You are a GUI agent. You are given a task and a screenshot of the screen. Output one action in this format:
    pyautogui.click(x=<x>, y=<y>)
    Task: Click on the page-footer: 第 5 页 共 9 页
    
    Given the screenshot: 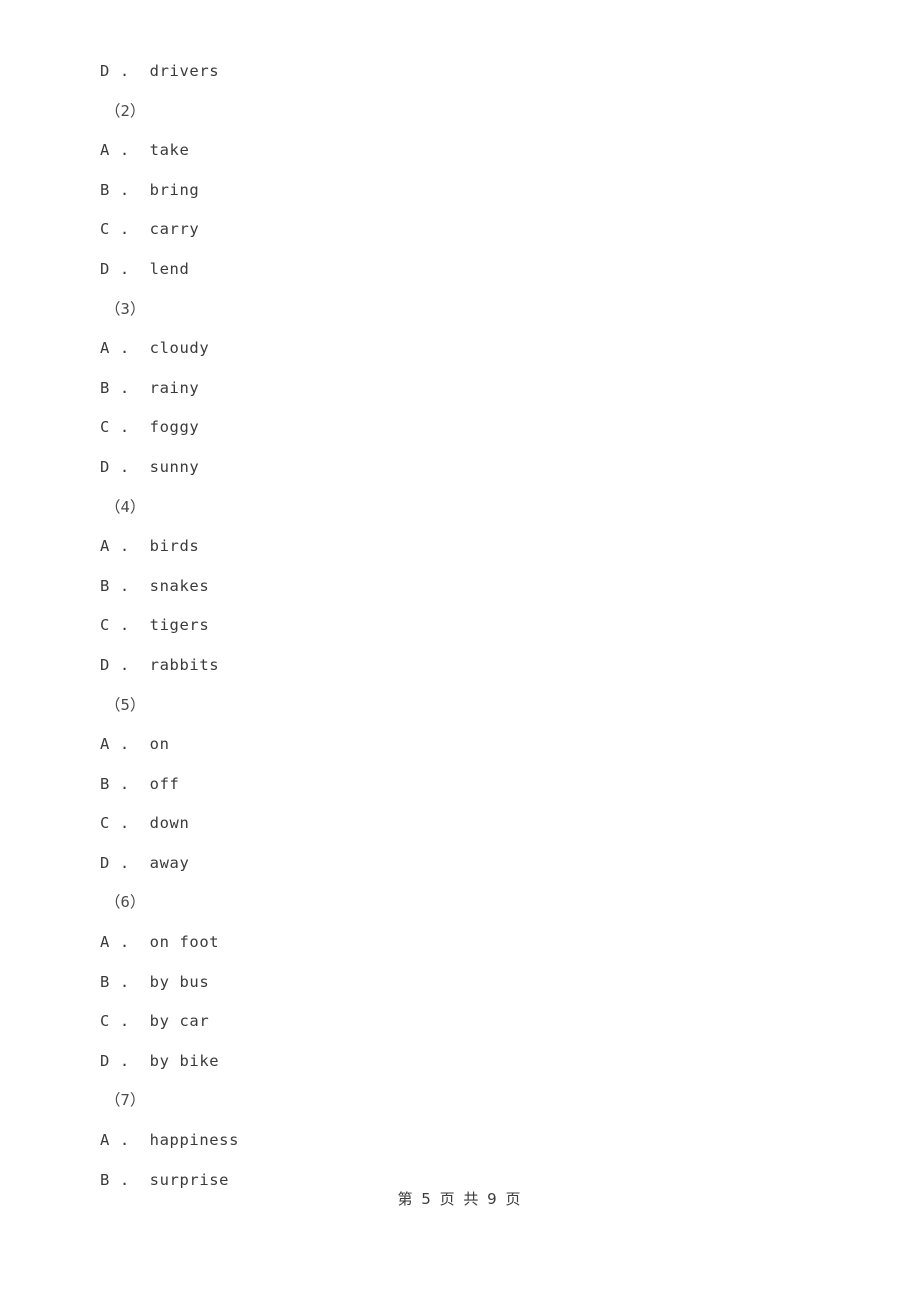 What is the action you would take?
    pyautogui.click(x=460, y=1199)
    